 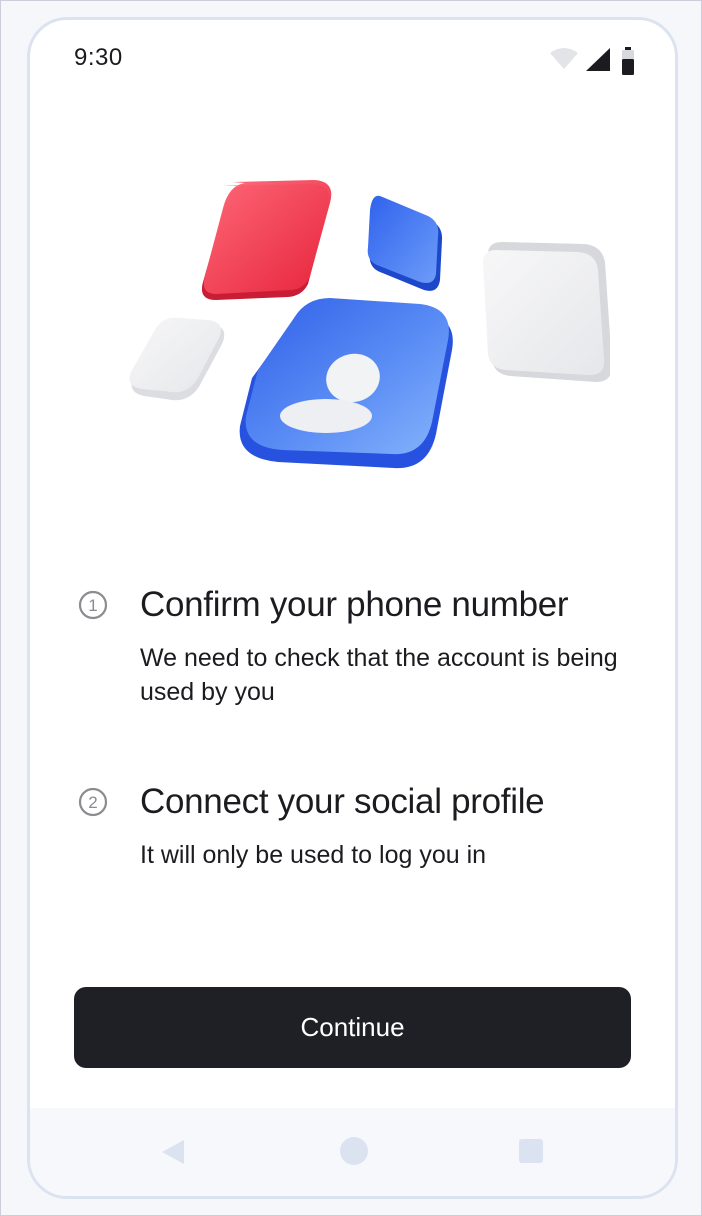 I want to click on red-tile-shape, so click(x=266, y=240).